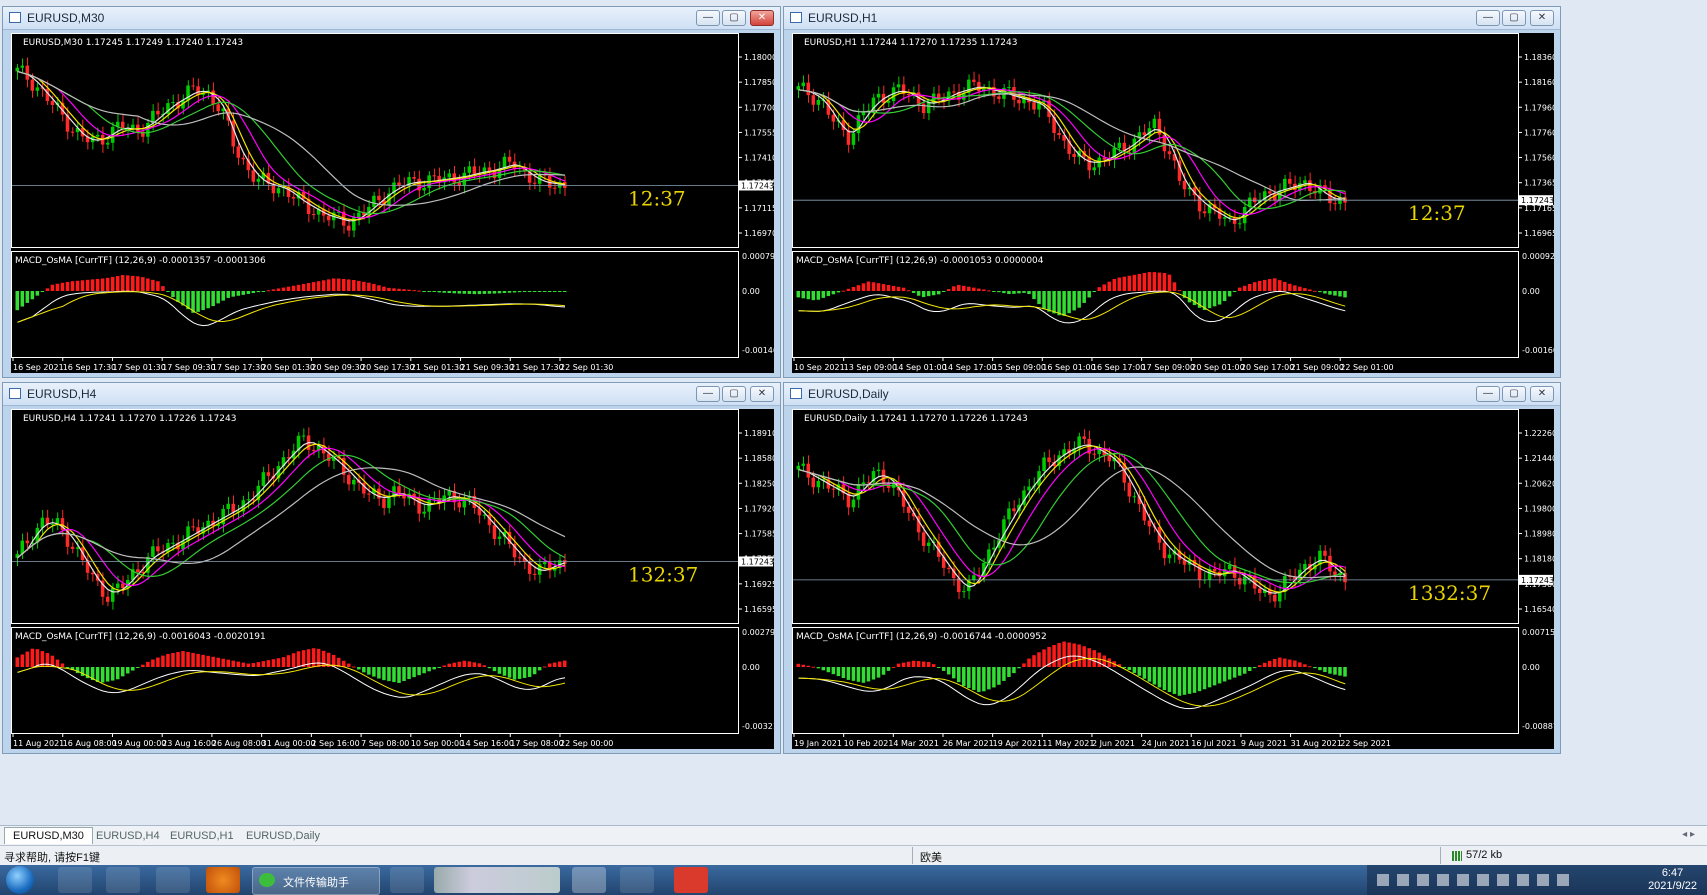 The width and height of the screenshot is (1707, 895). Describe the element at coordinates (931, 857) in the screenshot. I see `status-profile: 欧美` at that location.